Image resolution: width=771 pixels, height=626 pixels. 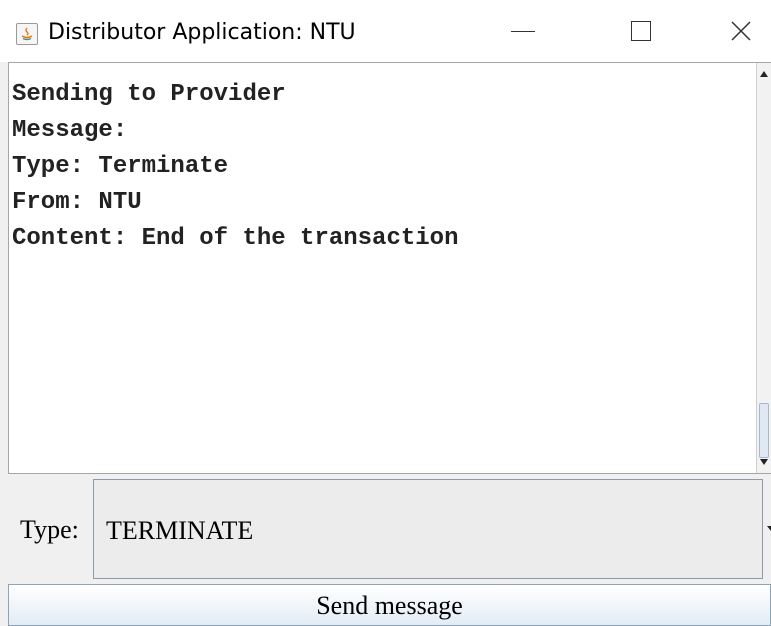 I want to click on java-app-icon, so click(x=27, y=34).